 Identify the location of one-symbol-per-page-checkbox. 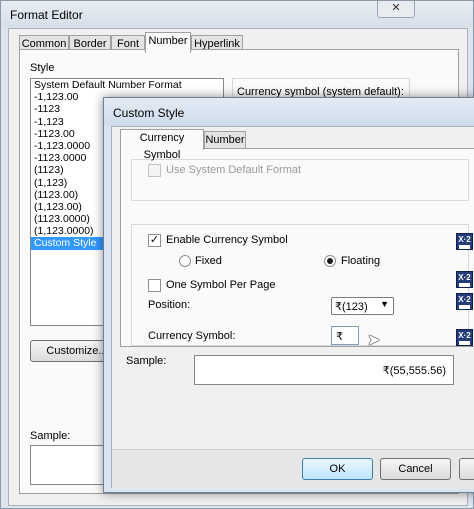
(154, 285).